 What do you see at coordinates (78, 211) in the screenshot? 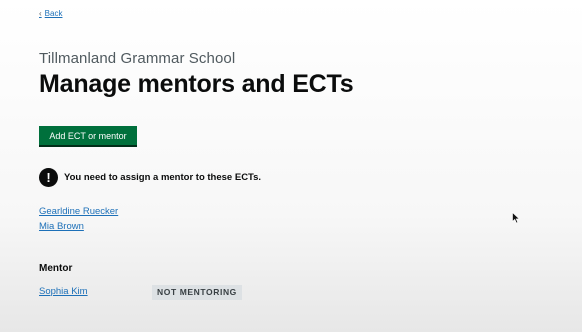
I see `ect-link-gearldine-ruecker: Gearldine Ruecker` at bounding box center [78, 211].